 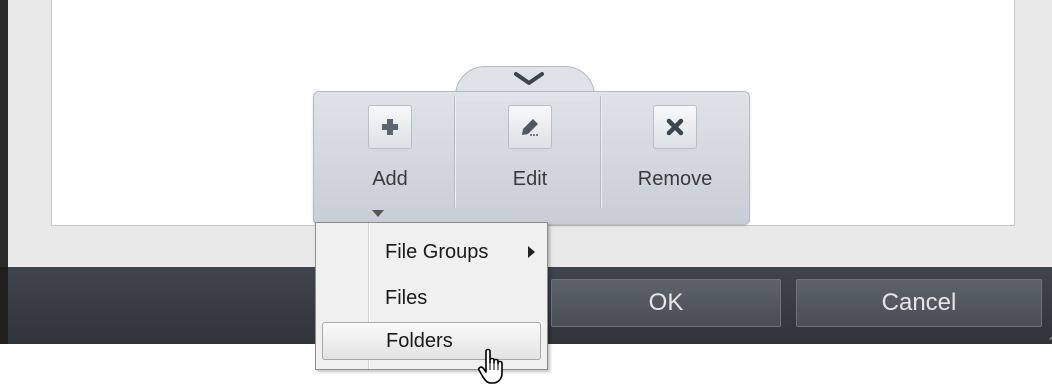 What do you see at coordinates (666, 303) in the screenshot?
I see `ok-button: OK` at bounding box center [666, 303].